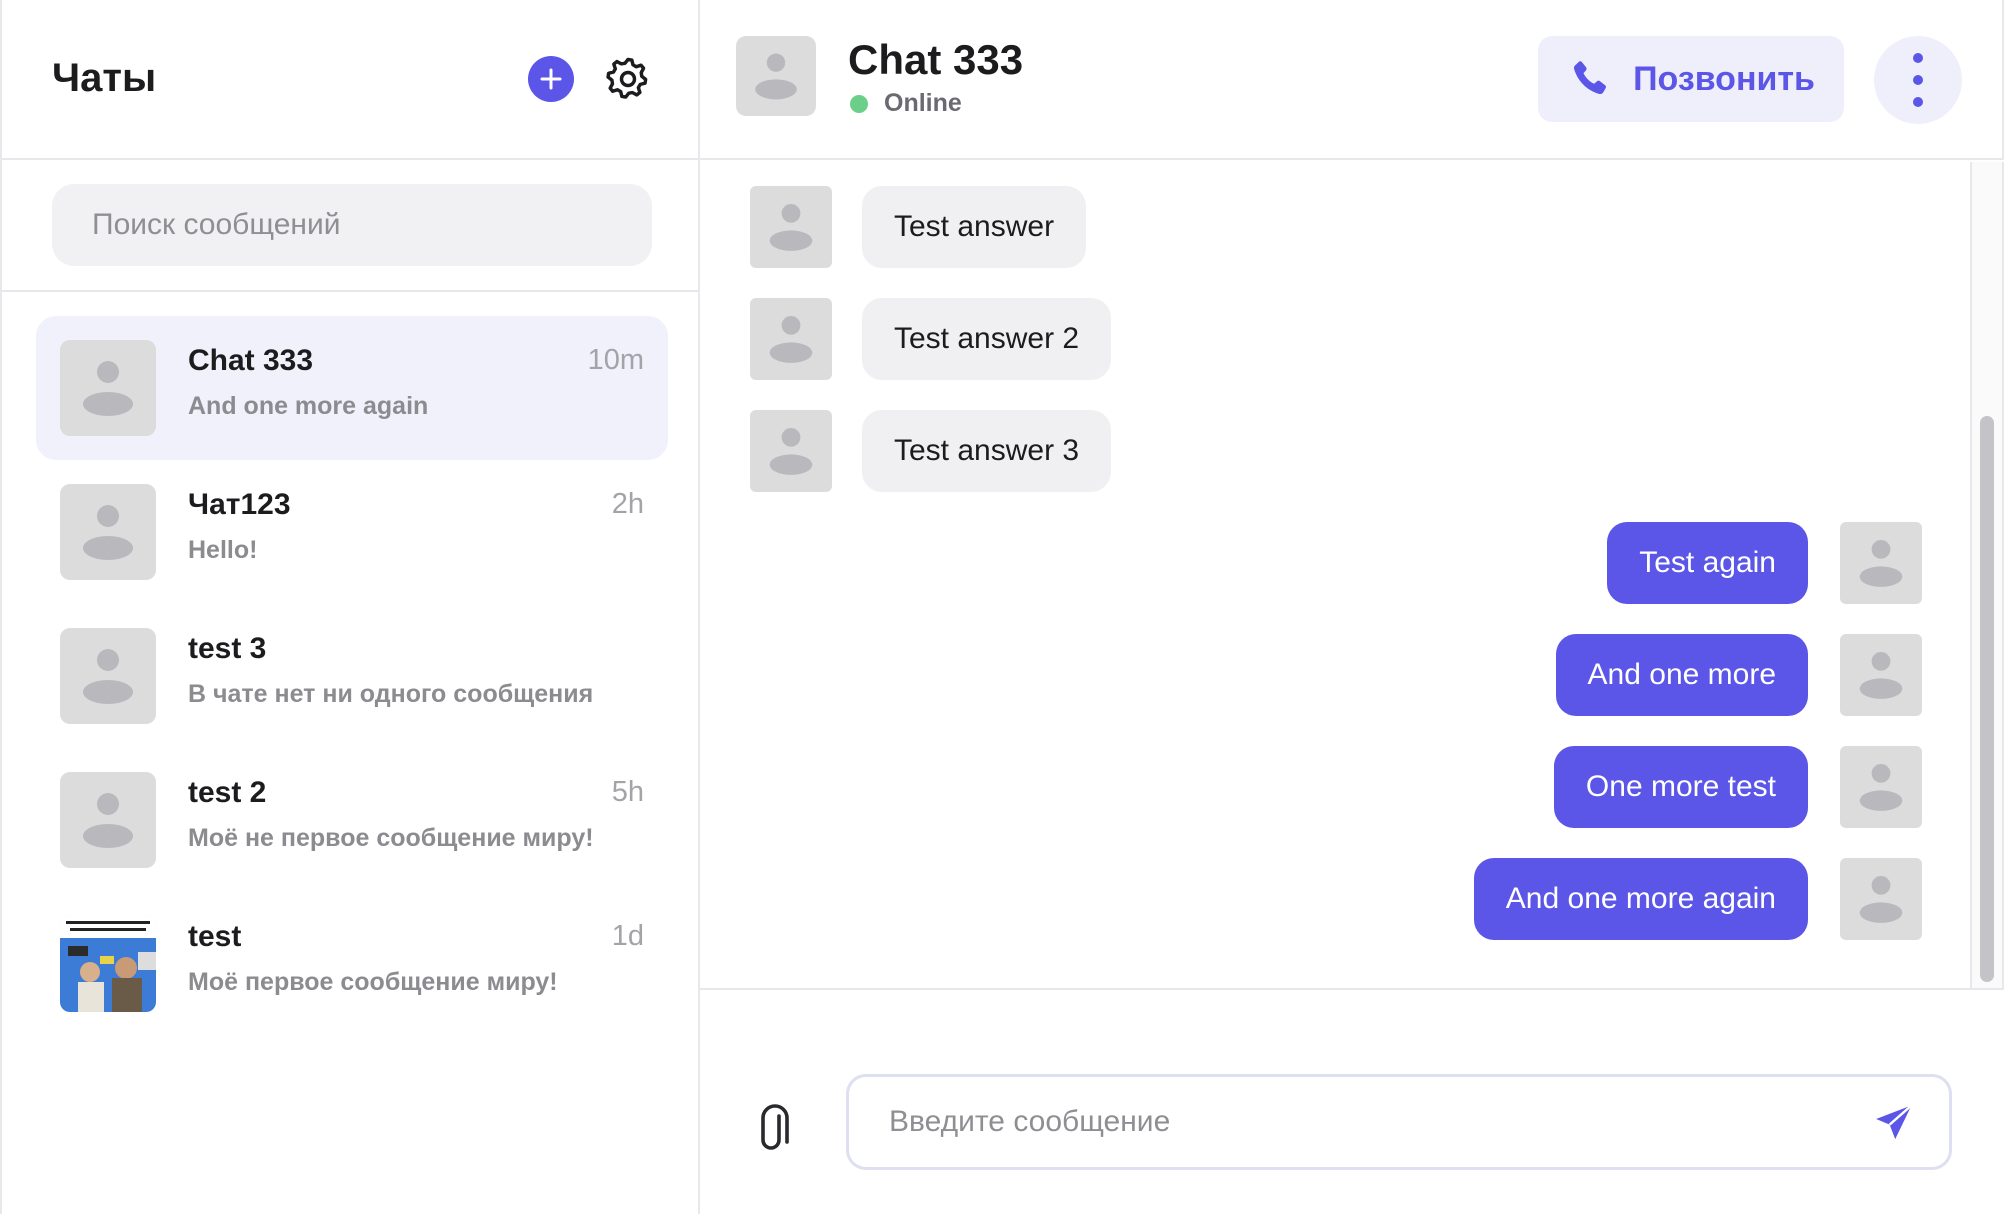 This screenshot has height=1214, width=2004. What do you see at coordinates (859, 104) in the screenshot?
I see `online-status-dot` at bounding box center [859, 104].